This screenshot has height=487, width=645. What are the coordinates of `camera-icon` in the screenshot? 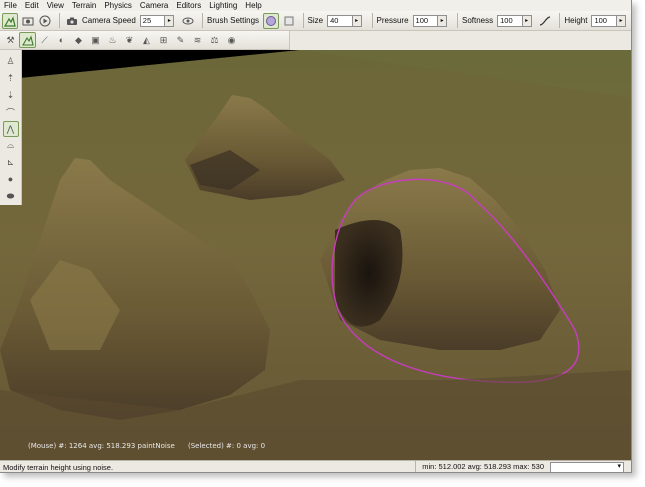 It's located at (72, 21).